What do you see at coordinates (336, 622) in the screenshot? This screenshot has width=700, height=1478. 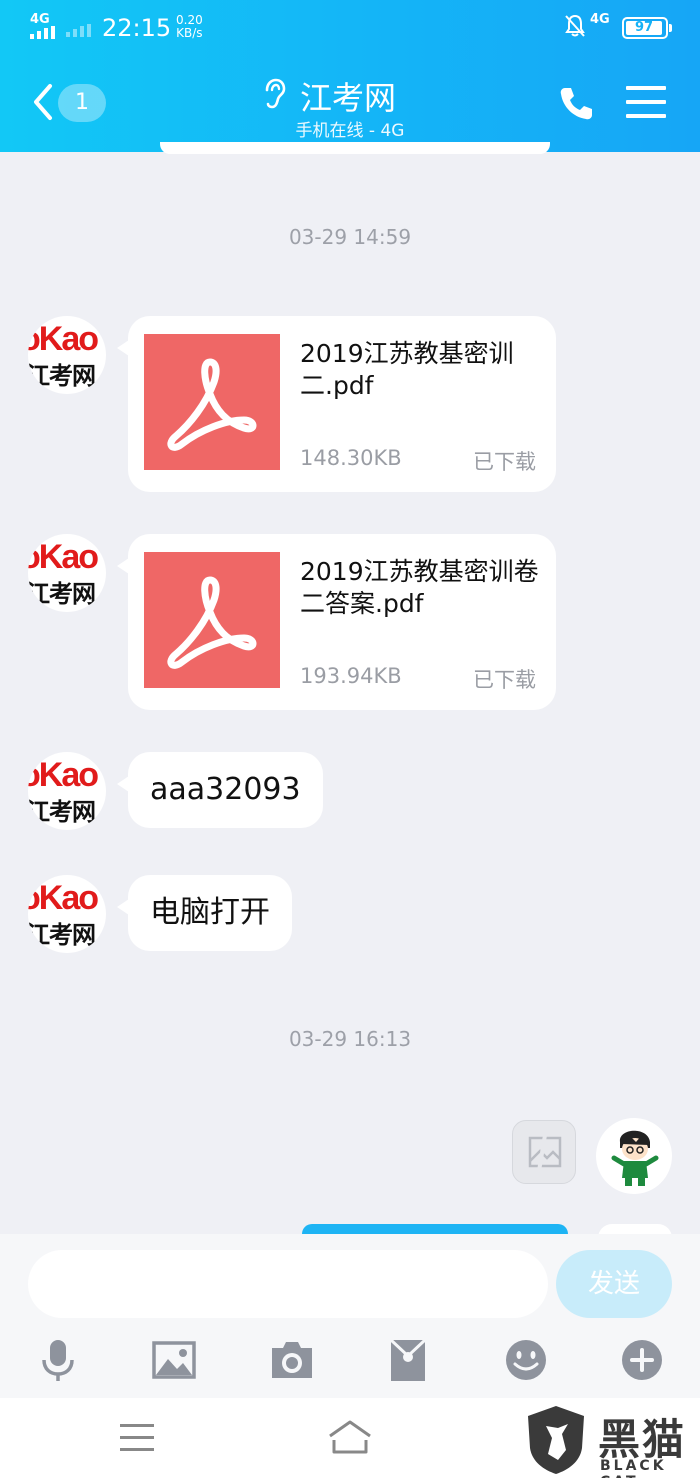 I see `file-message: 2019江苏教基密训卷二答案.pdf 193.94KB 已下载` at bounding box center [336, 622].